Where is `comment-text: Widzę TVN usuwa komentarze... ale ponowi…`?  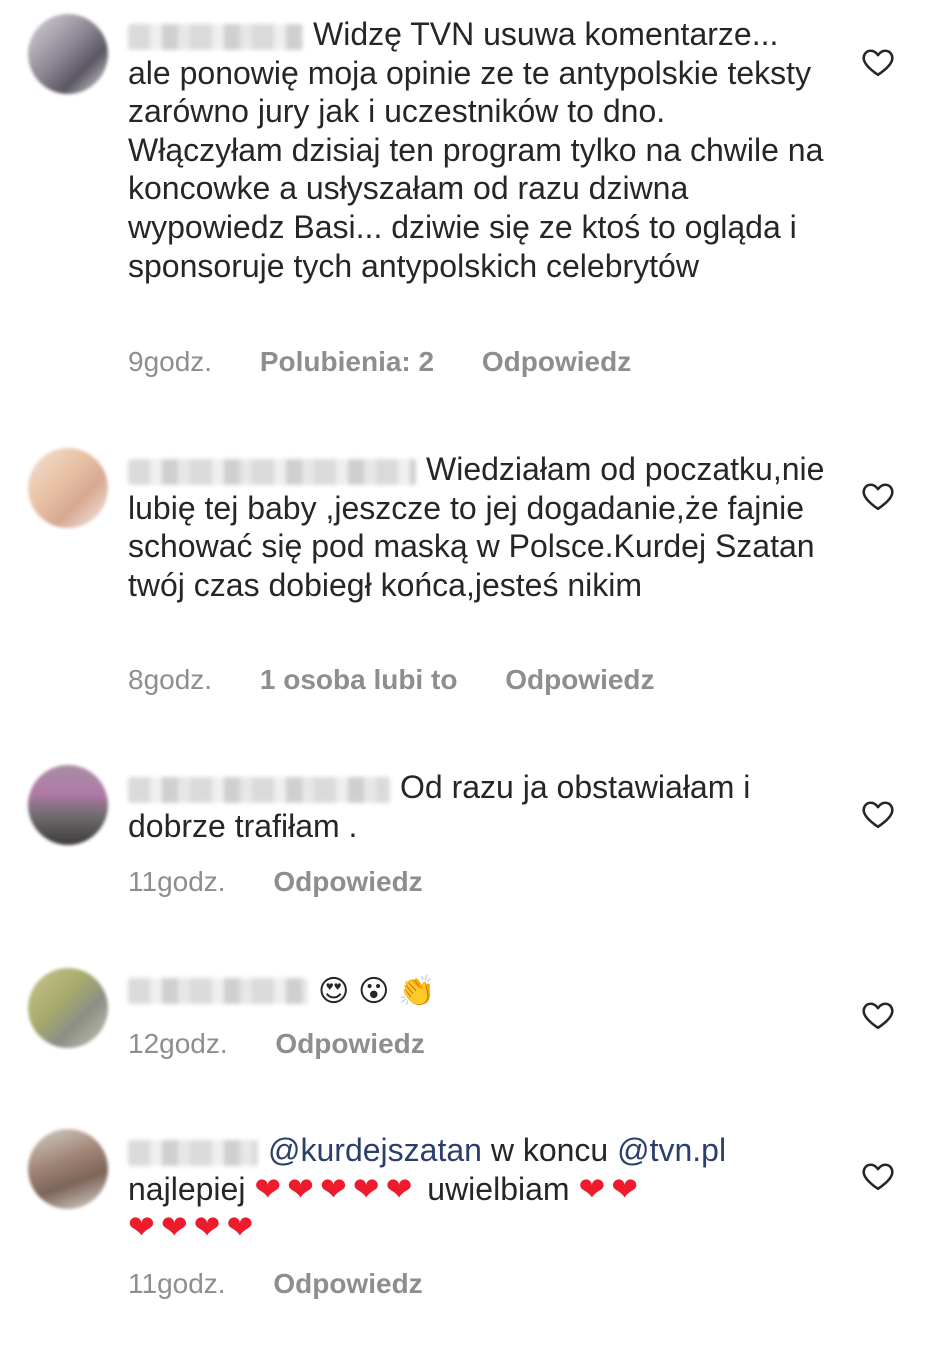 comment-text: Widzę TVN usuwa komentarze... ale ponowi… is located at coordinates (476, 150).